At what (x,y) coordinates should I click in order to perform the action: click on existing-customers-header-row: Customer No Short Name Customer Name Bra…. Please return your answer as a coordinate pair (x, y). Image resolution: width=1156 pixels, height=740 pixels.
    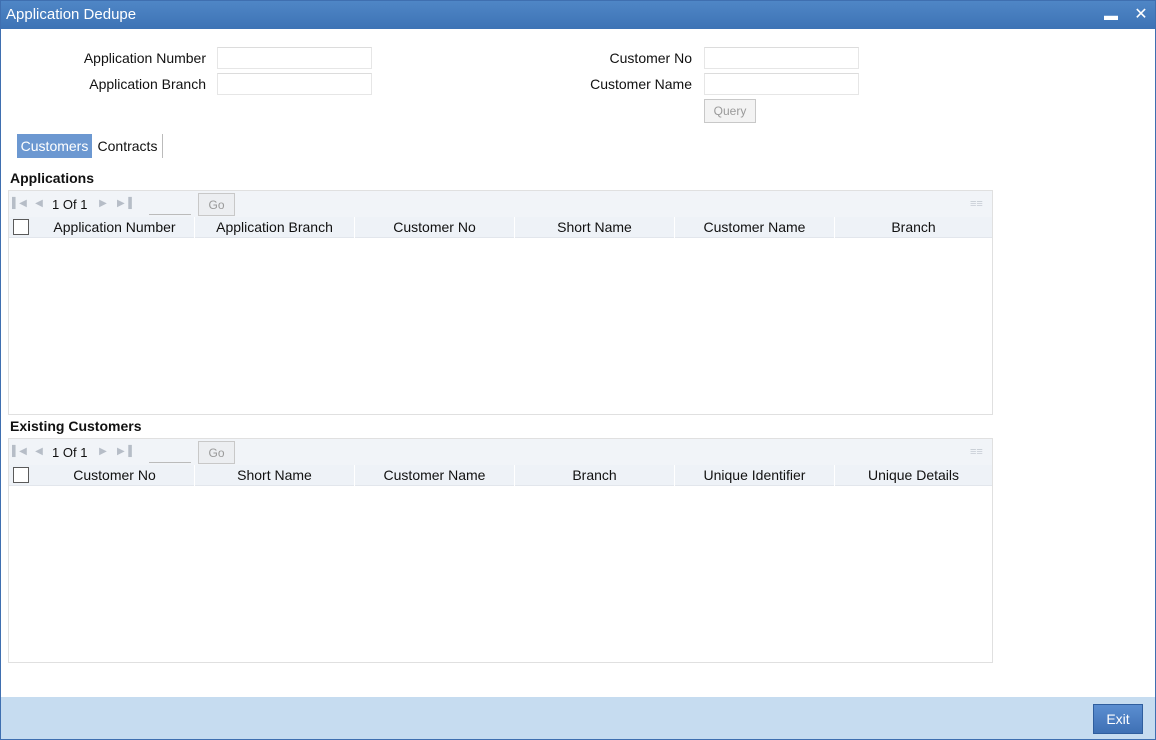
    Looking at the image, I should click on (500, 475).